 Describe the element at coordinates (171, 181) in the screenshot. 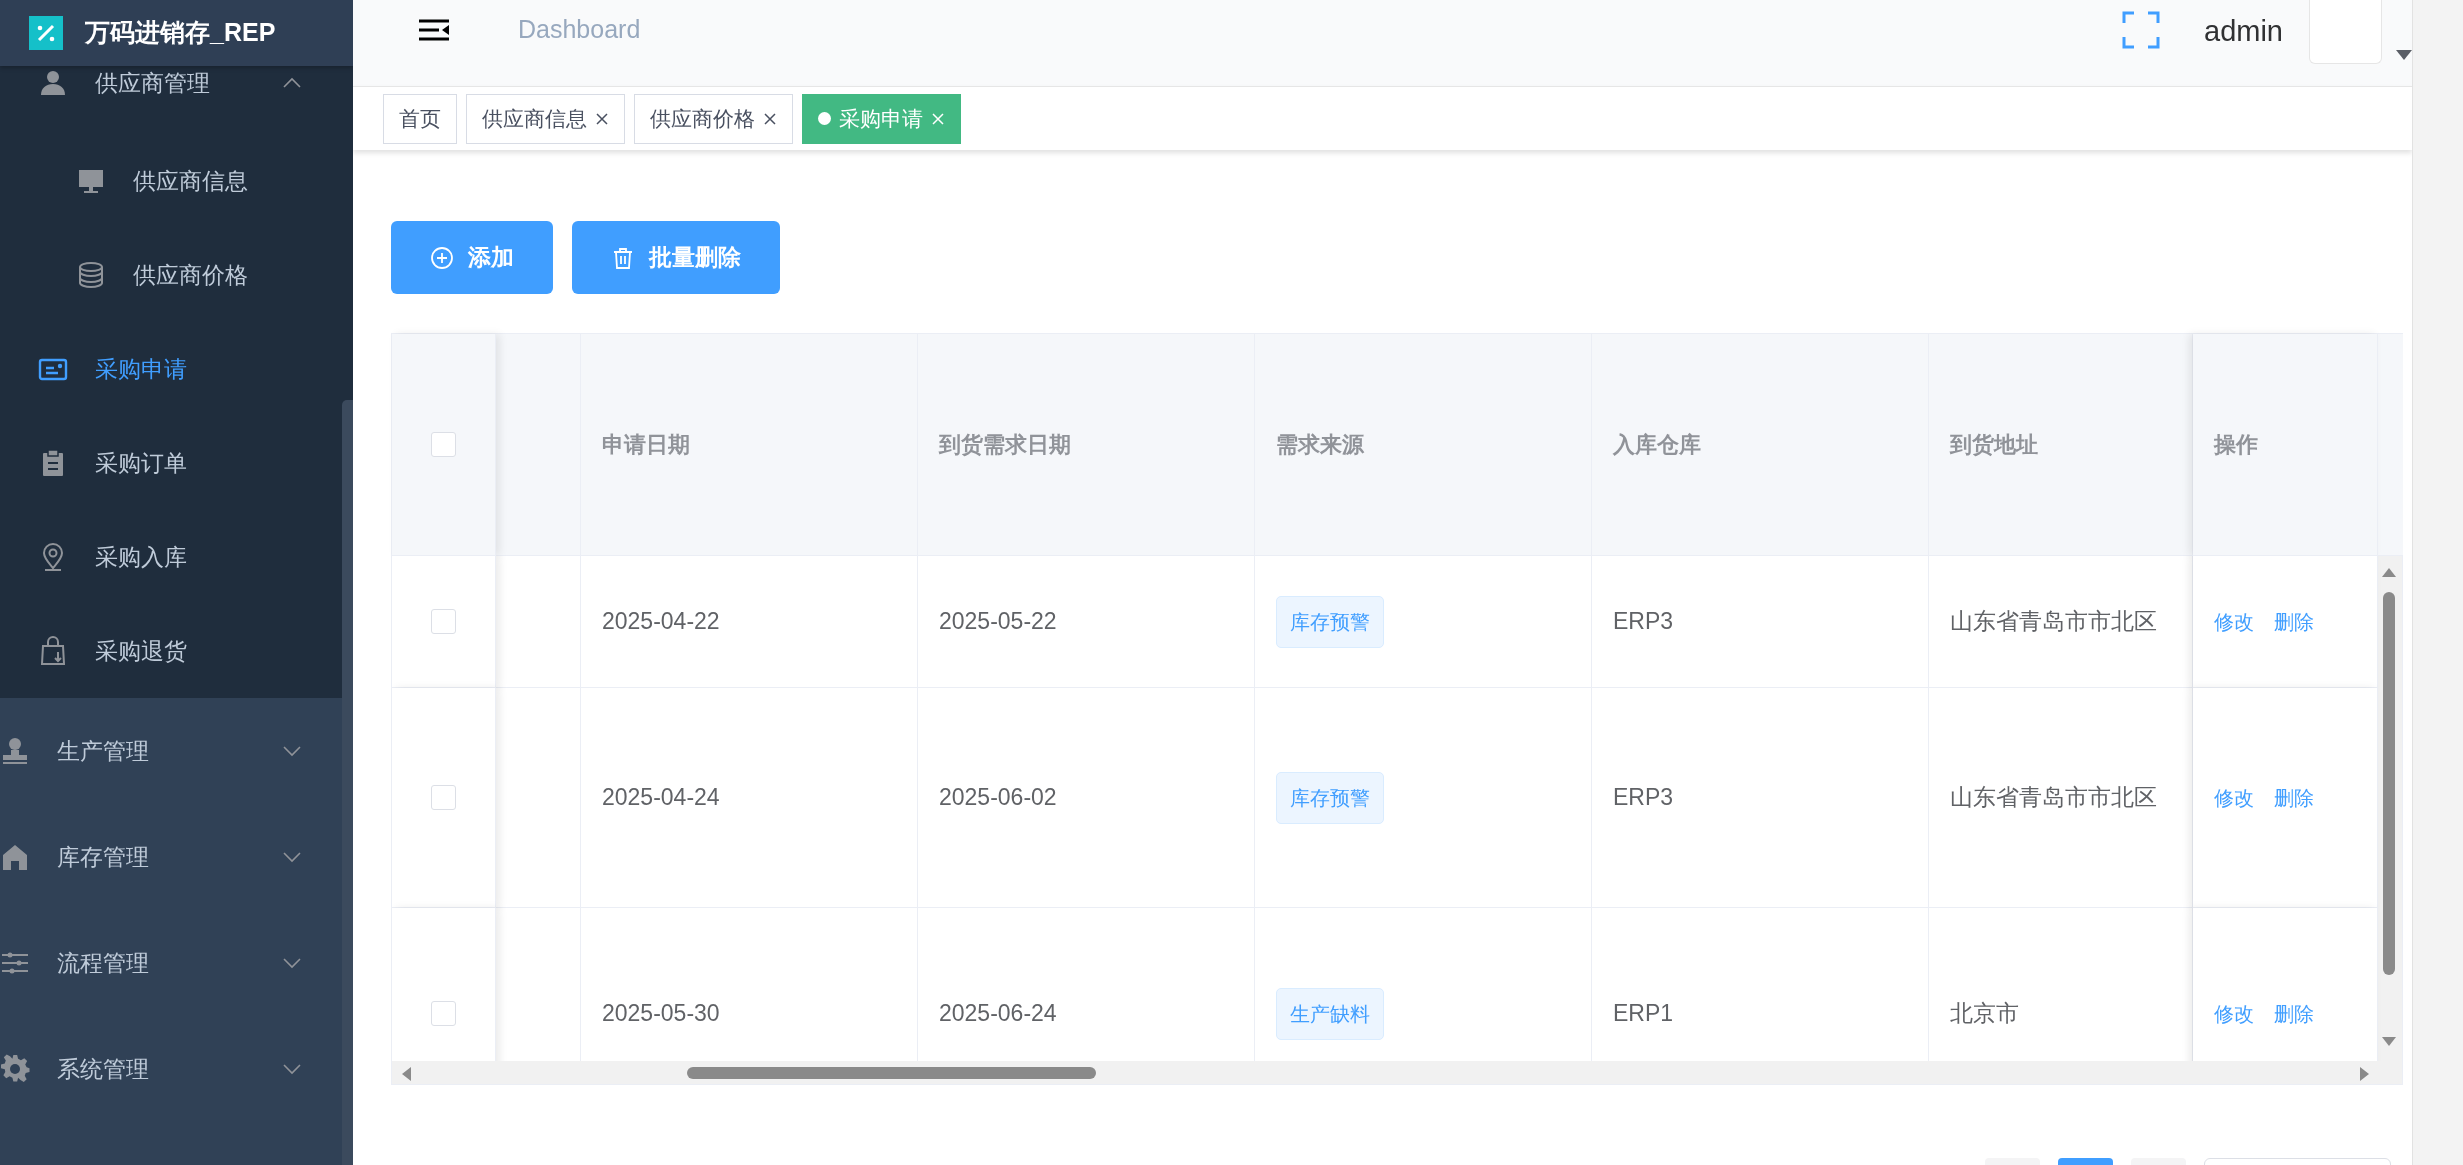

I see `submenu-item: 供应商信息` at that location.